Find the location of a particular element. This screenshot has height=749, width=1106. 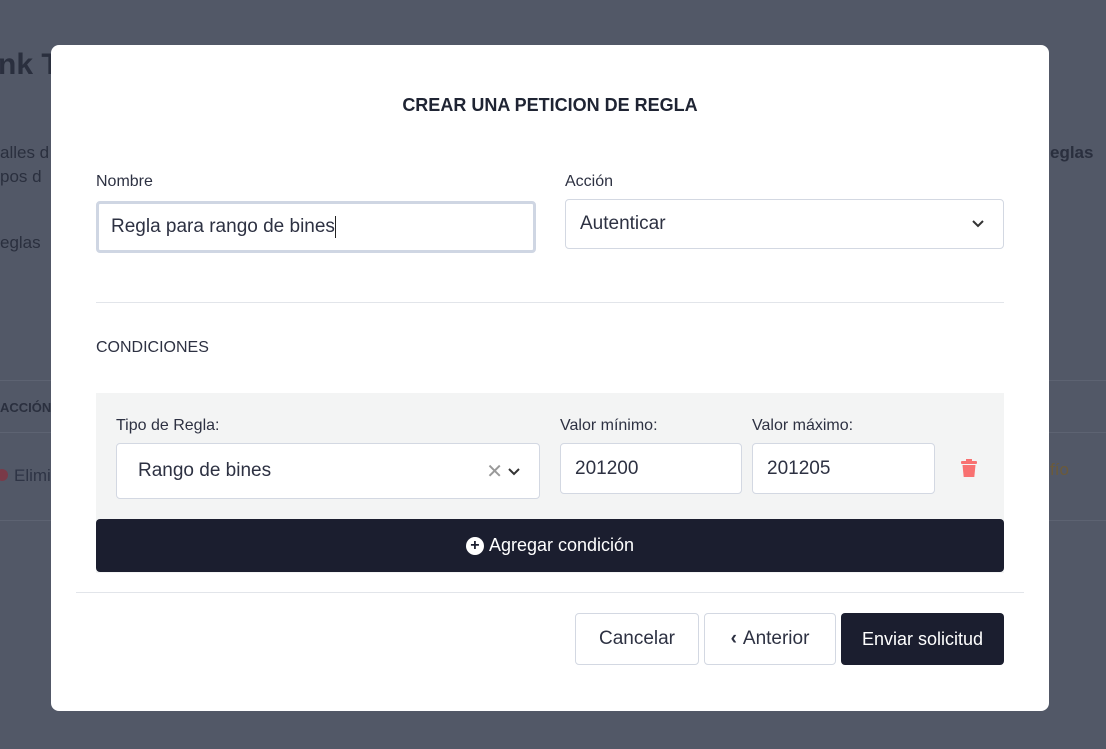

modal-title: CREAR UNA PETICION DE REGLA is located at coordinates (550, 105).